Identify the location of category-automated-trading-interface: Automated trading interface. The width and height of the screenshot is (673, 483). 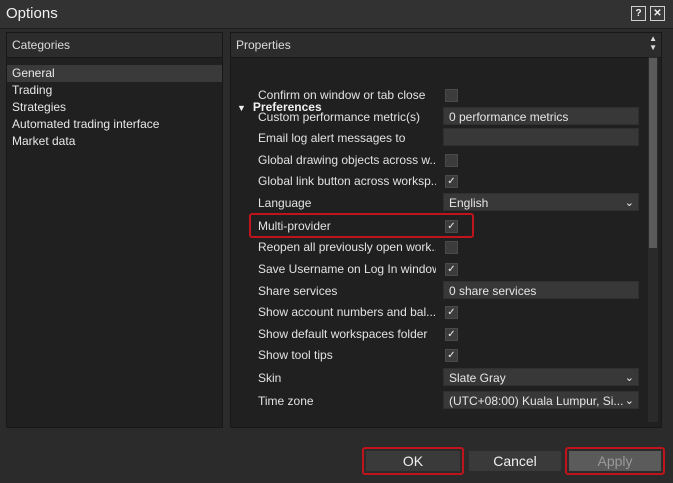
(114, 124).